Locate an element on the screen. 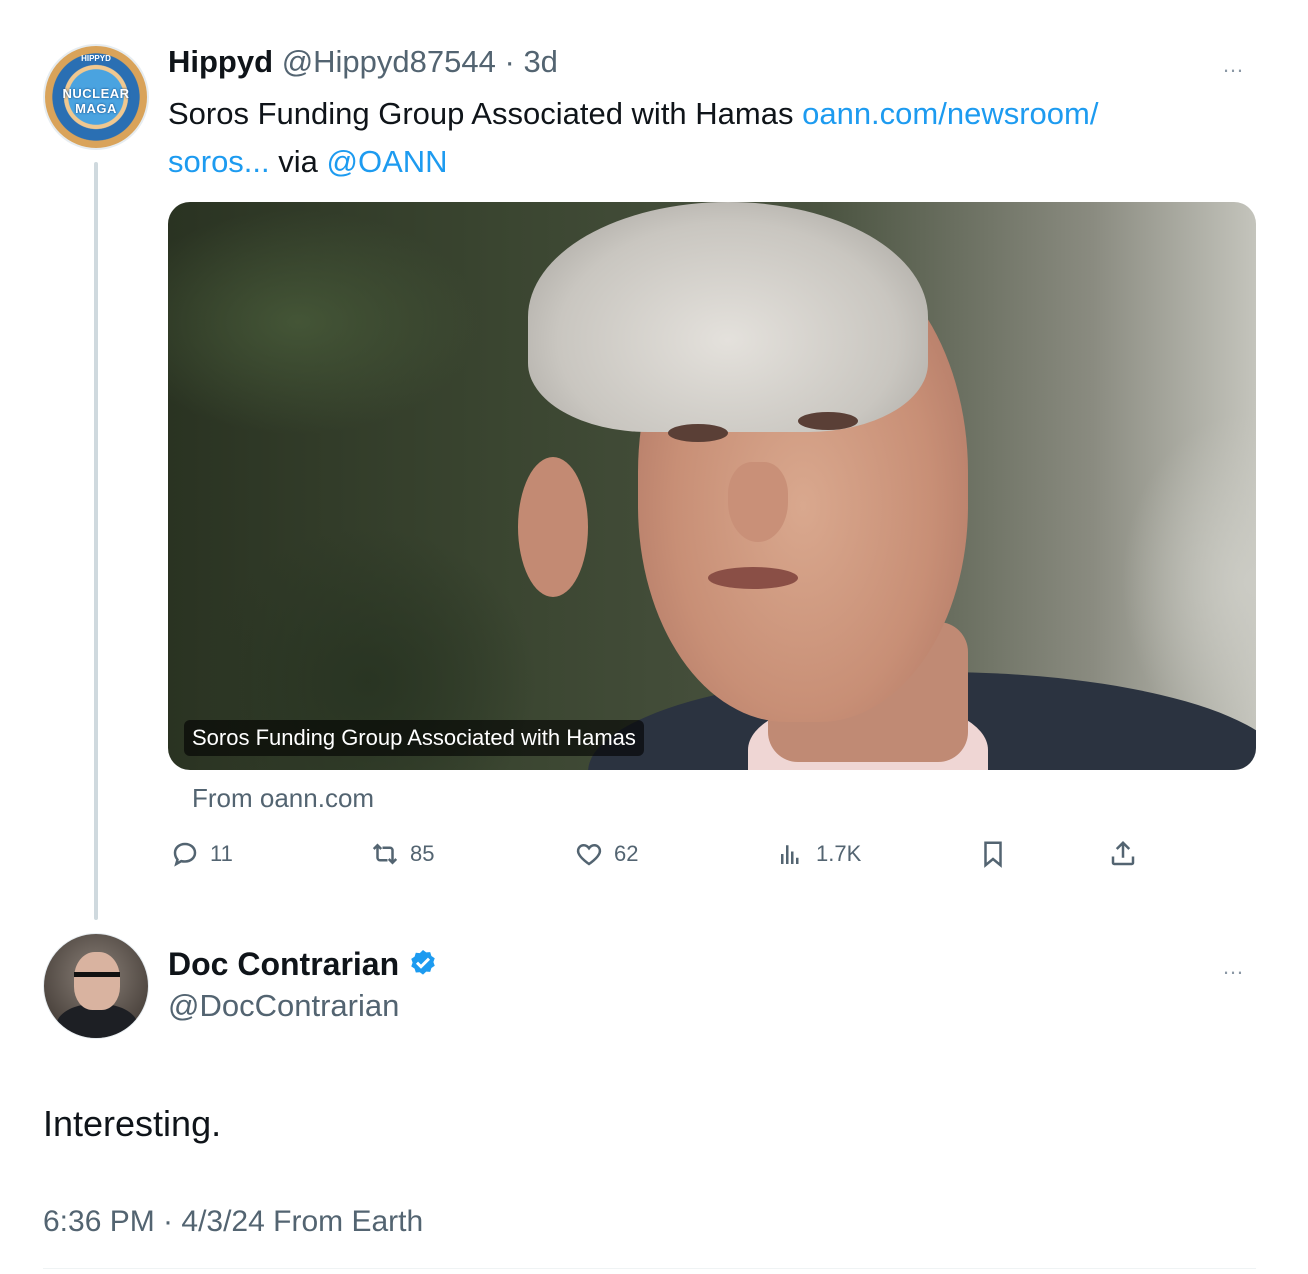 The width and height of the screenshot is (1308, 1274). parent-tweet-header: Hippyd @Hippyd87544 · 3d is located at coordinates (363, 62).